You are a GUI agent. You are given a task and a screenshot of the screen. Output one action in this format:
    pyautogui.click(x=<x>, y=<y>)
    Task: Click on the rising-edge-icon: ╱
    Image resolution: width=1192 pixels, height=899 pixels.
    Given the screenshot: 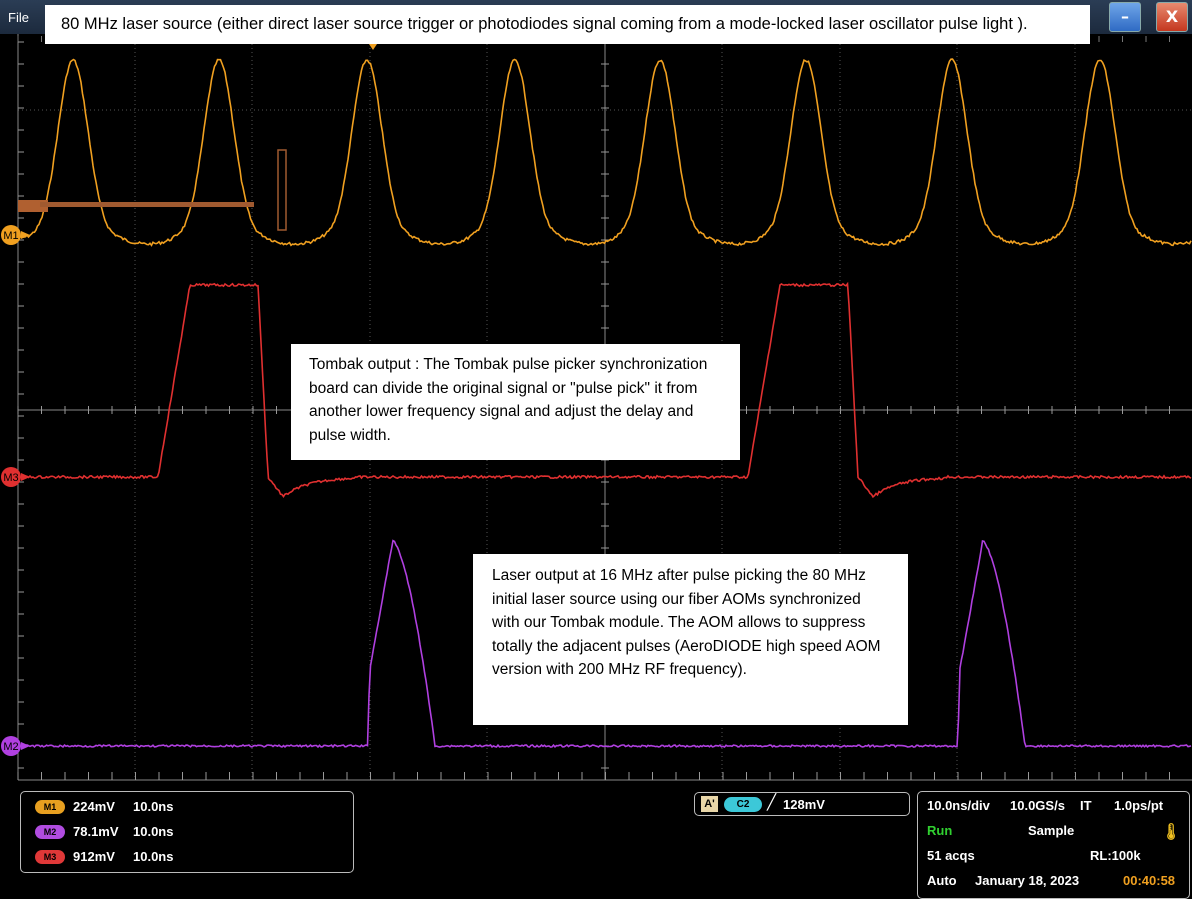 What is the action you would take?
    pyautogui.click(x=772, y=802)
    